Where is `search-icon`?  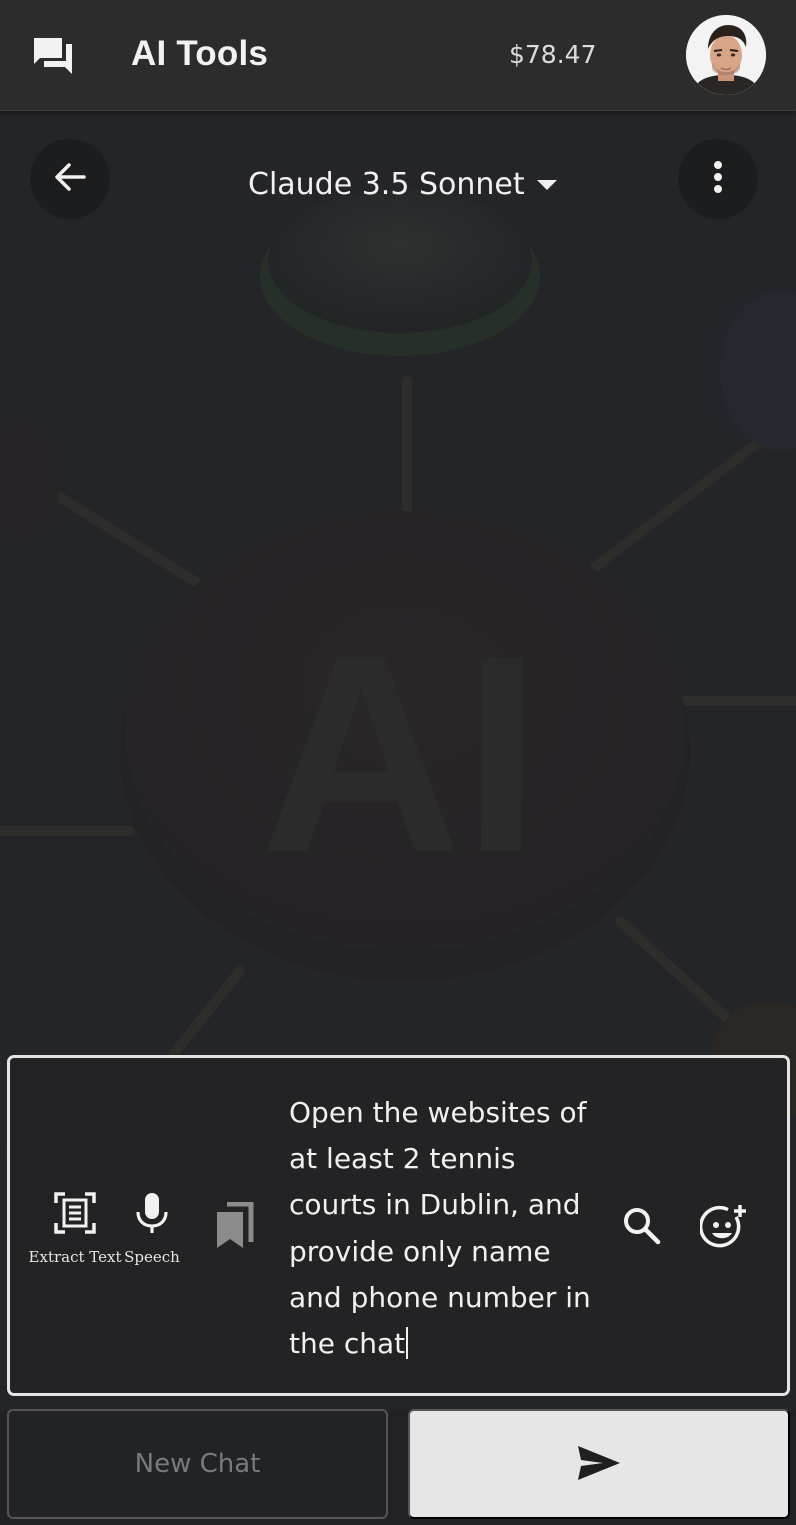 search-icon is located at coordinates (642, 1228).